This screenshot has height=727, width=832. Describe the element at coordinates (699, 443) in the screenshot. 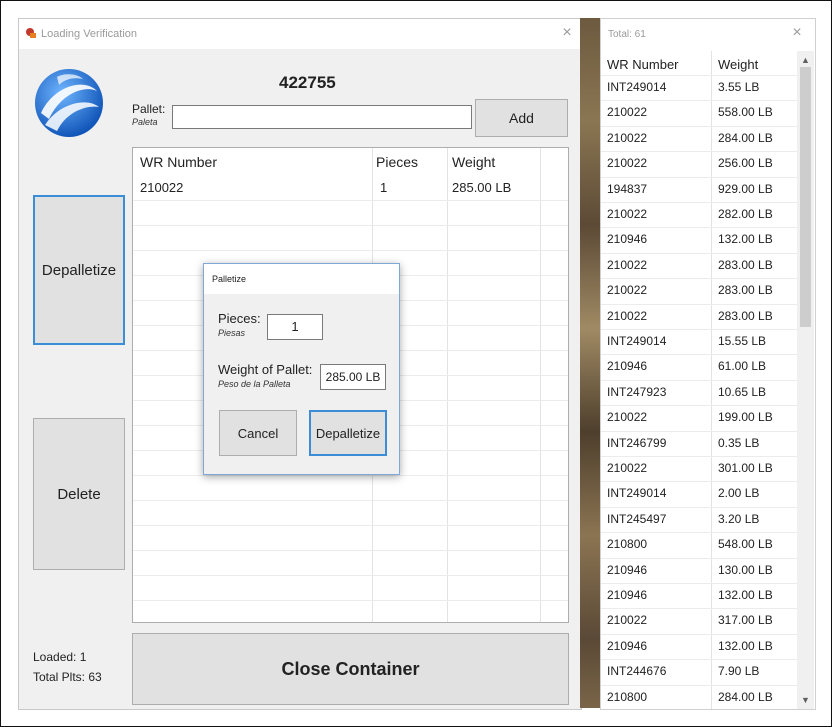

I see `list-item: INT246799 0.35 LB` at that location.